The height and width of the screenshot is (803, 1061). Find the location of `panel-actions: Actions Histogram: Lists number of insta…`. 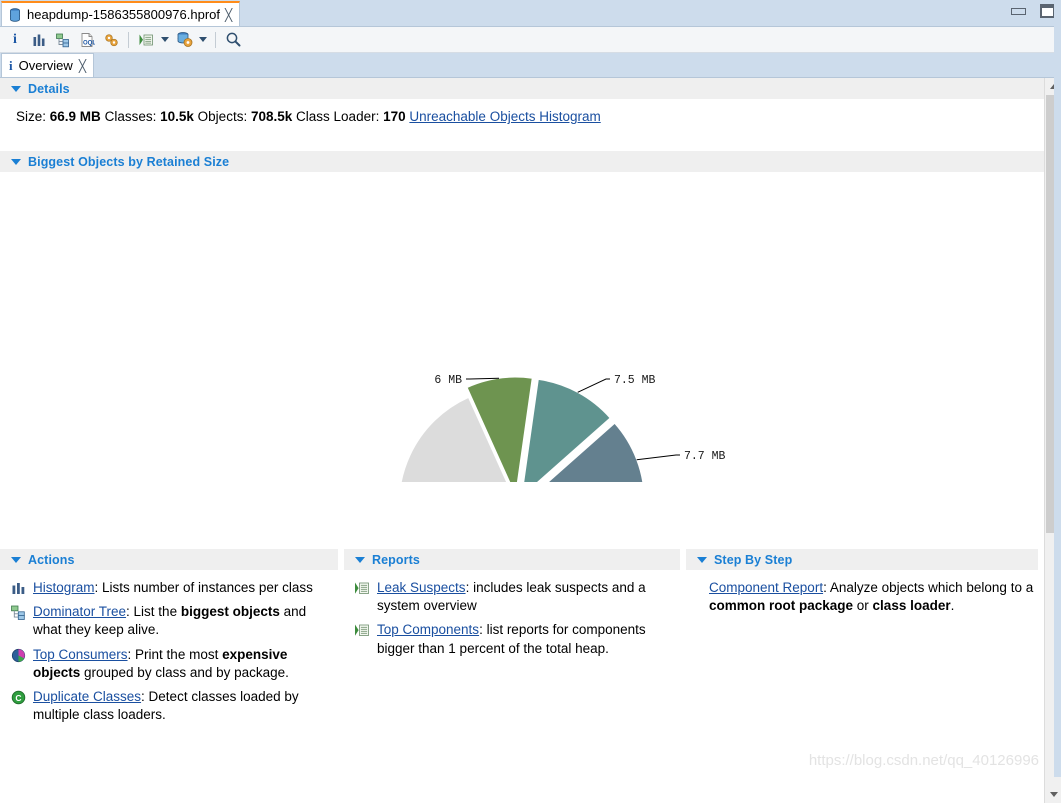

panel-actions: Actions Histogram: Lists number of insta… is located at coordinates (169, 640).